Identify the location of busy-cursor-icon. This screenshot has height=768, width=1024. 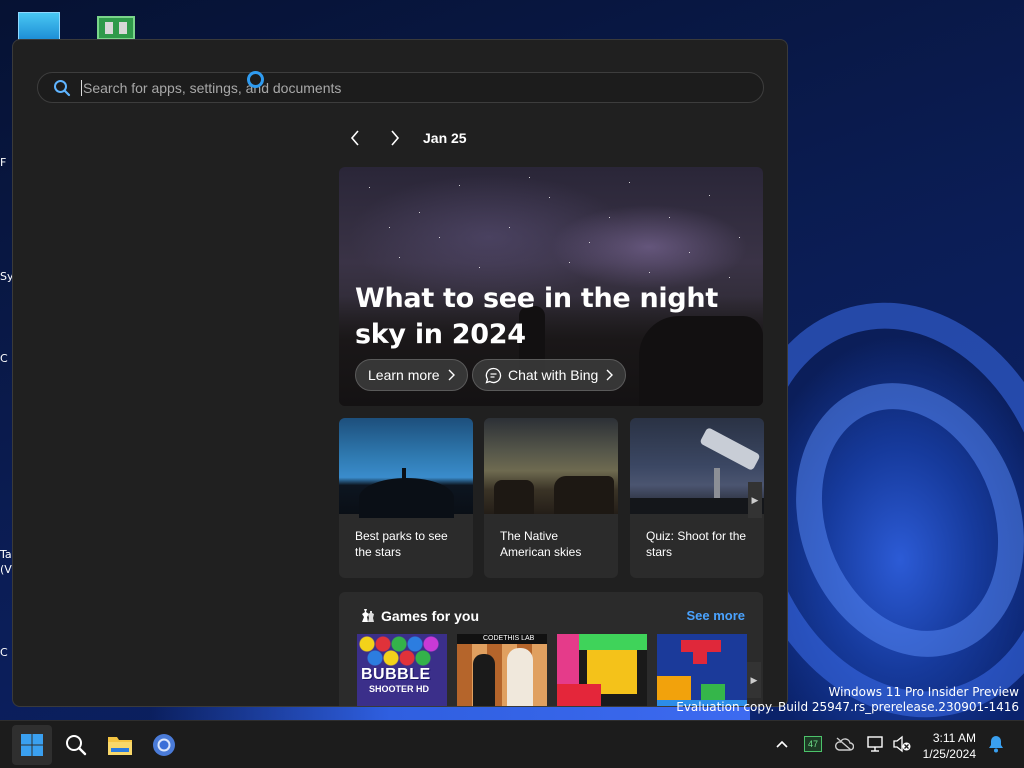
(255, 79).